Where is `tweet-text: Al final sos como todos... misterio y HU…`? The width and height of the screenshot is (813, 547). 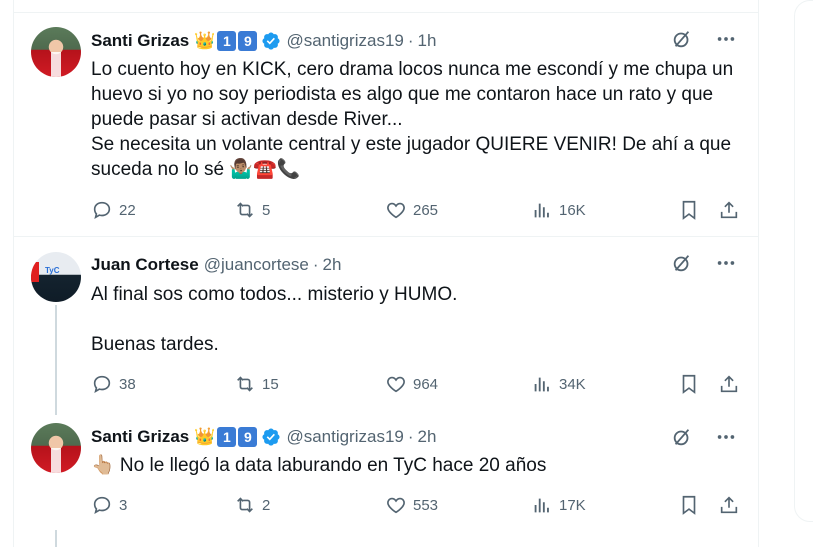 tweet-text: Al final sos como todos... misterio y HU… is located at coordinates (274, 319).